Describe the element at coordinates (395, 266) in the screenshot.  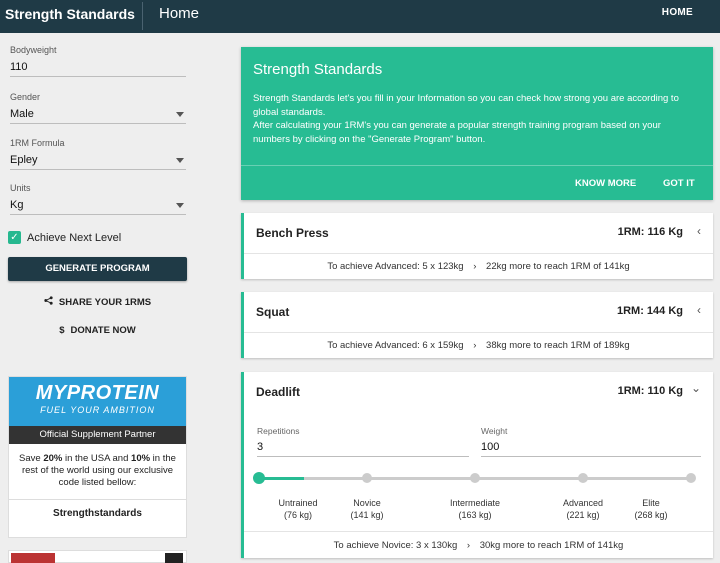
I see `hint-target: To achieve Advanced: 5 x 123kg` at that location.